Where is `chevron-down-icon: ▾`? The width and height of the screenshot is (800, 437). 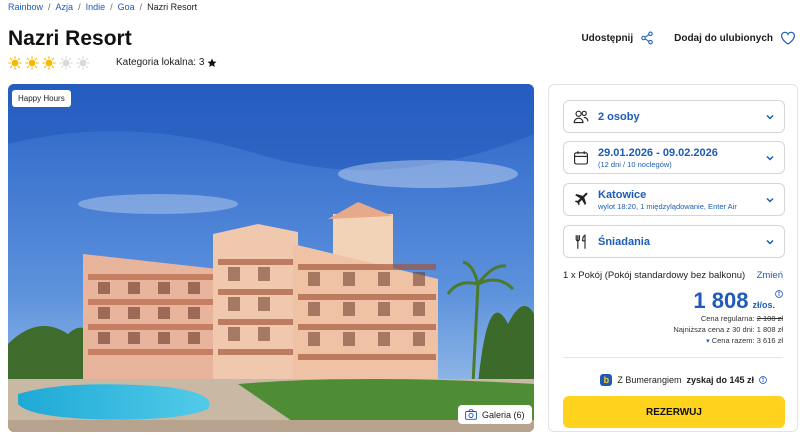 chevron-down-icon: ▾ is located at coordinates (708, 341).